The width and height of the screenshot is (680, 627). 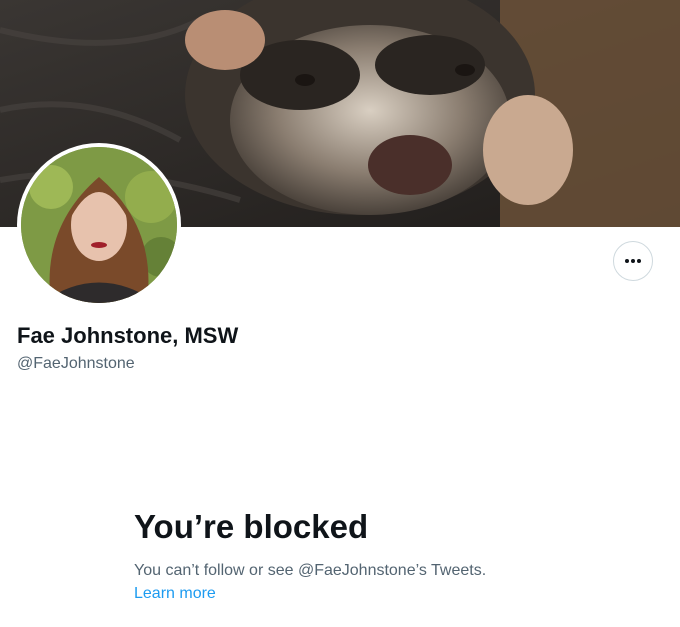 What do you see at coordinates (251, 526) in the screenshot?
I see `blocked-title: You’re blocked` at bounding box center [251, 526].